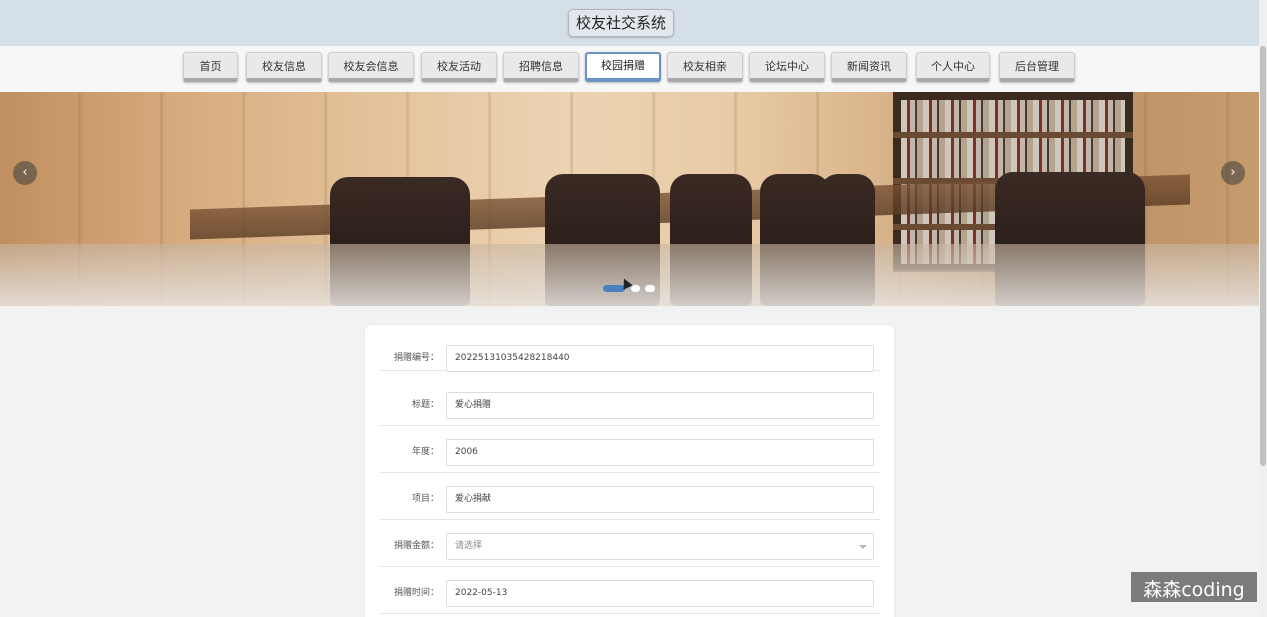  I want to click on site-title: 校友社交系统, so click(621, 23).